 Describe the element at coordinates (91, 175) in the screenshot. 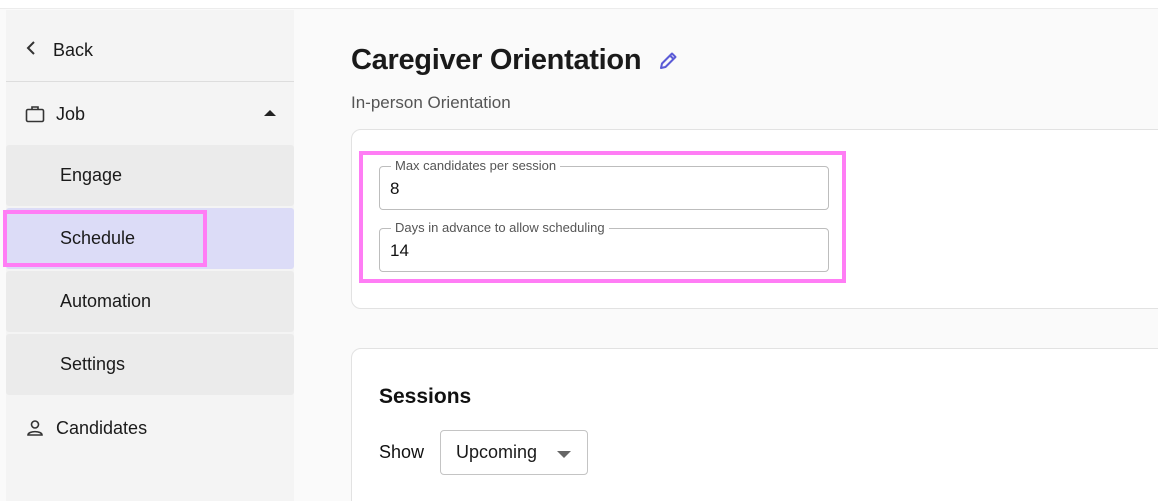

I see `sidebar-item-label: Engage` at that location.